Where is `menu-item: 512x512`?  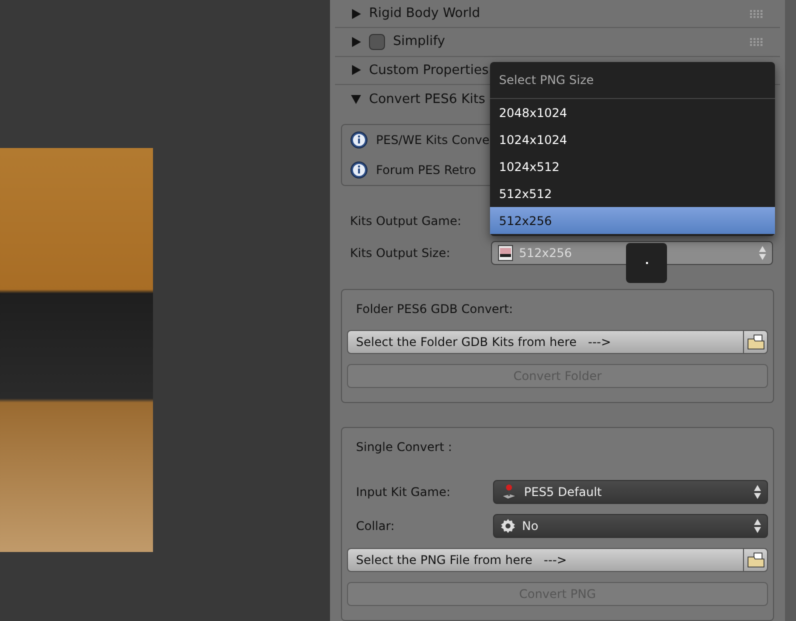
menu-item: 512x512 is located at coordinates (632, 193).